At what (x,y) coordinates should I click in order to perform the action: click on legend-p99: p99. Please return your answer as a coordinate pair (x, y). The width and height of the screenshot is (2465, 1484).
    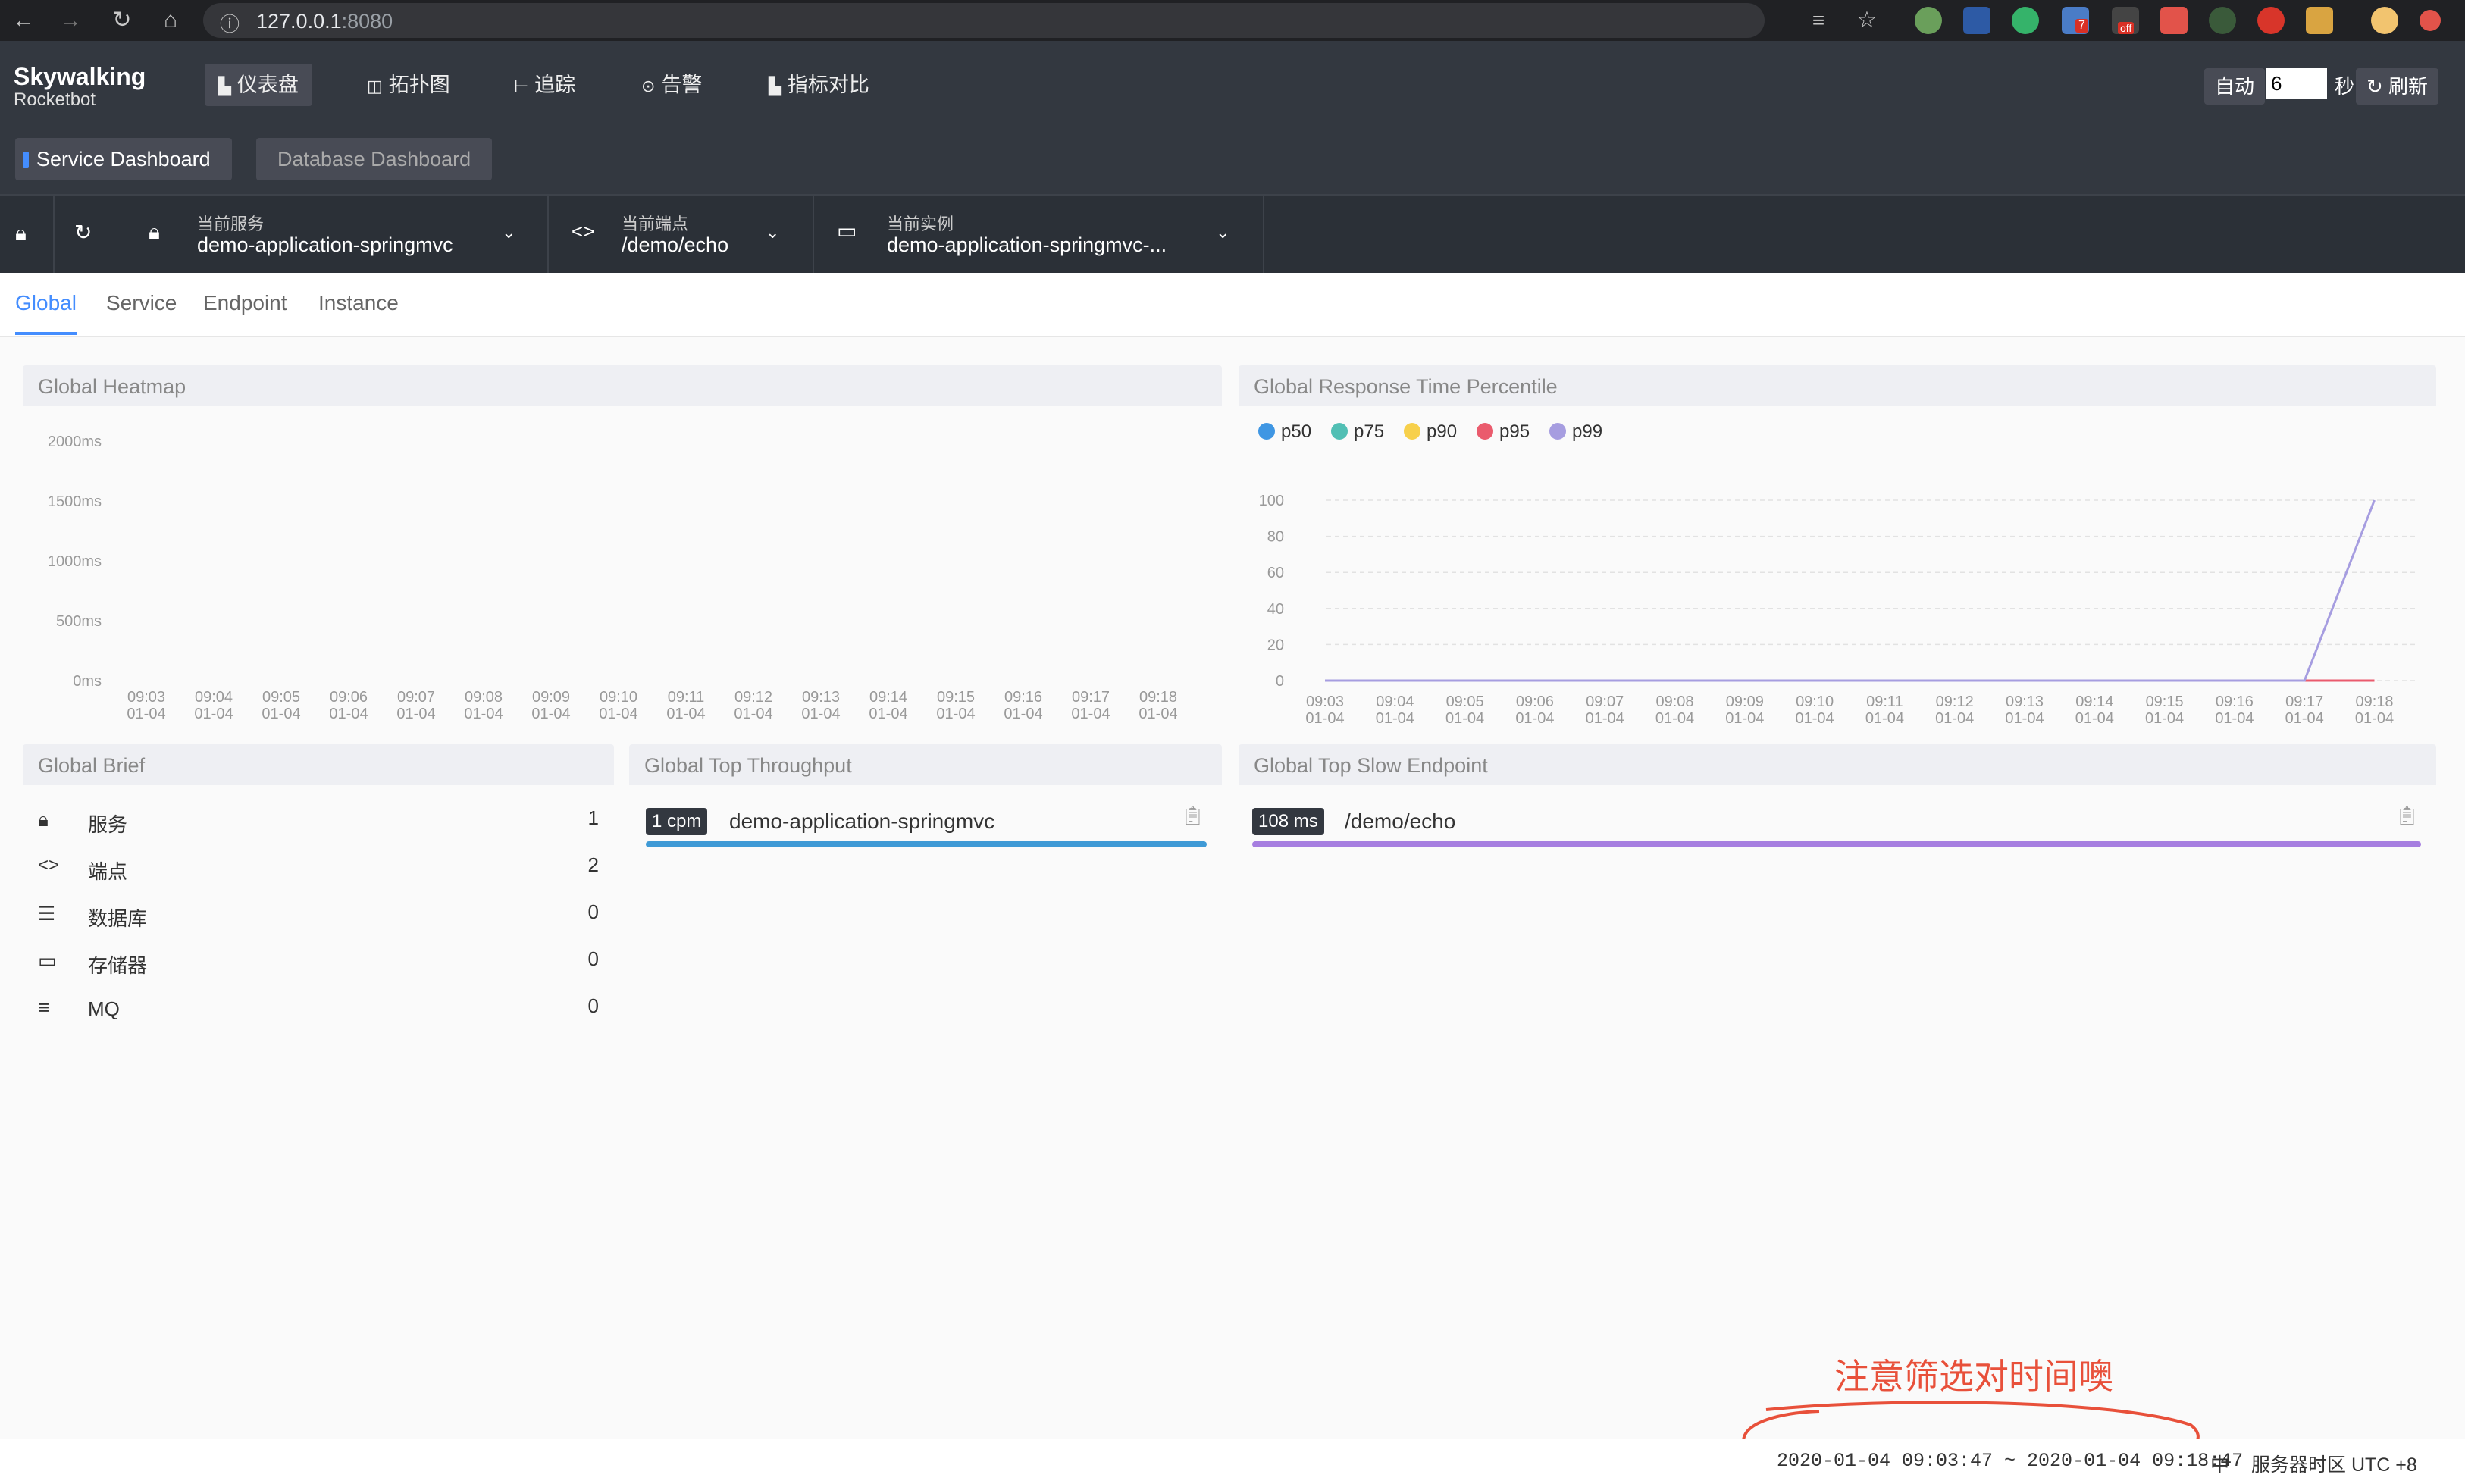
    Looking at the image, I should click on (1575, 432).